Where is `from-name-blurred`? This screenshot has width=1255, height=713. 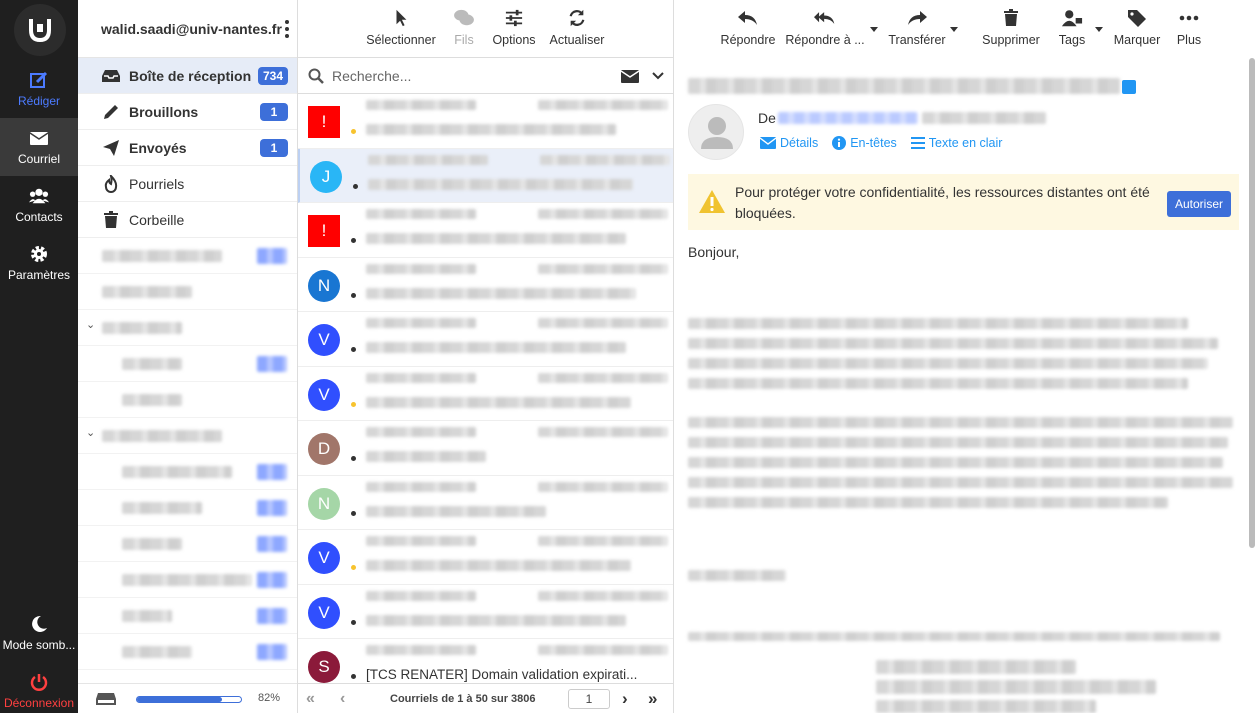 from-name-blurred is located at coordinates (984, 118).